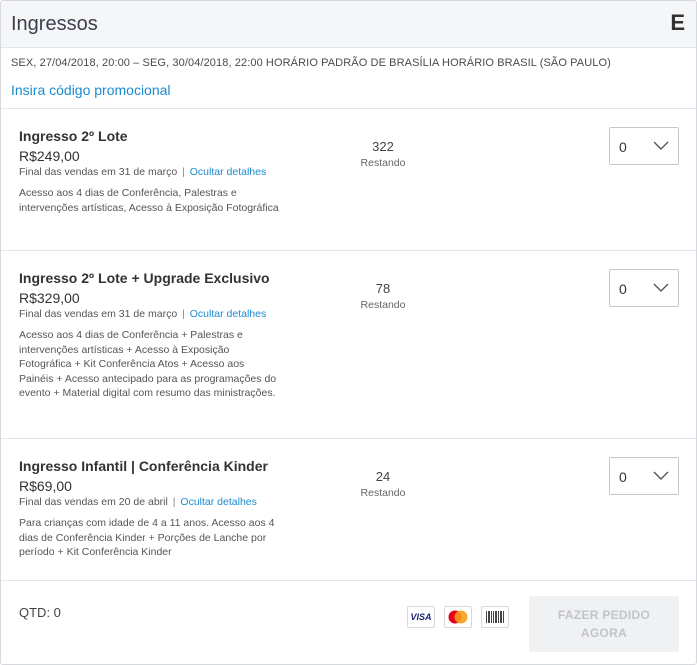  What do you see at coordinates (143, 466) in the screenshot?
I see `ticket-name: Ingresso Infantil | Conferência Kinder` at bounding box center [143, 466].